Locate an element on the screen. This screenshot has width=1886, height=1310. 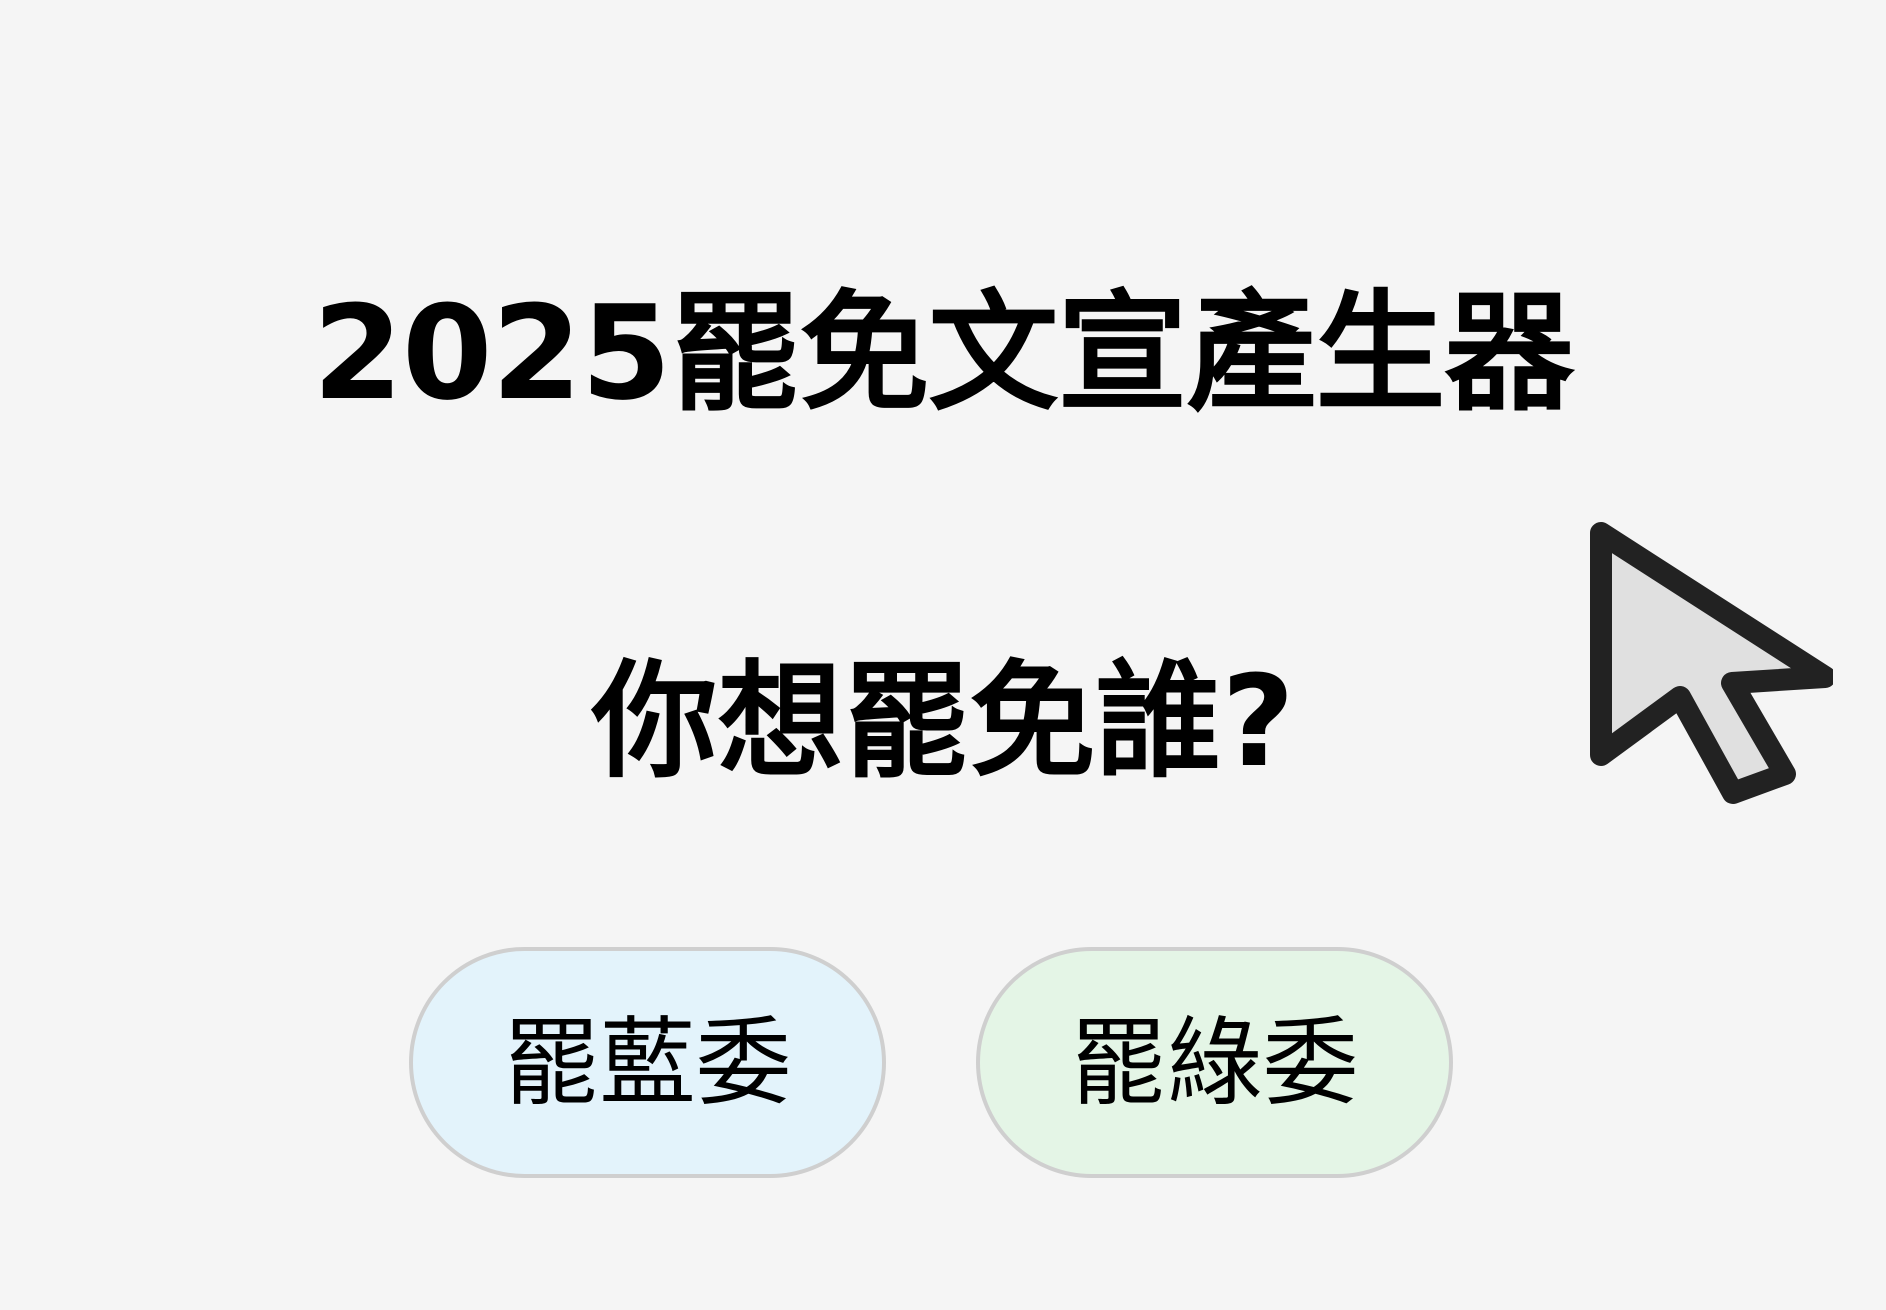
page-title: 2025罷免文宣產生器 is located at coordinates (943, 353).